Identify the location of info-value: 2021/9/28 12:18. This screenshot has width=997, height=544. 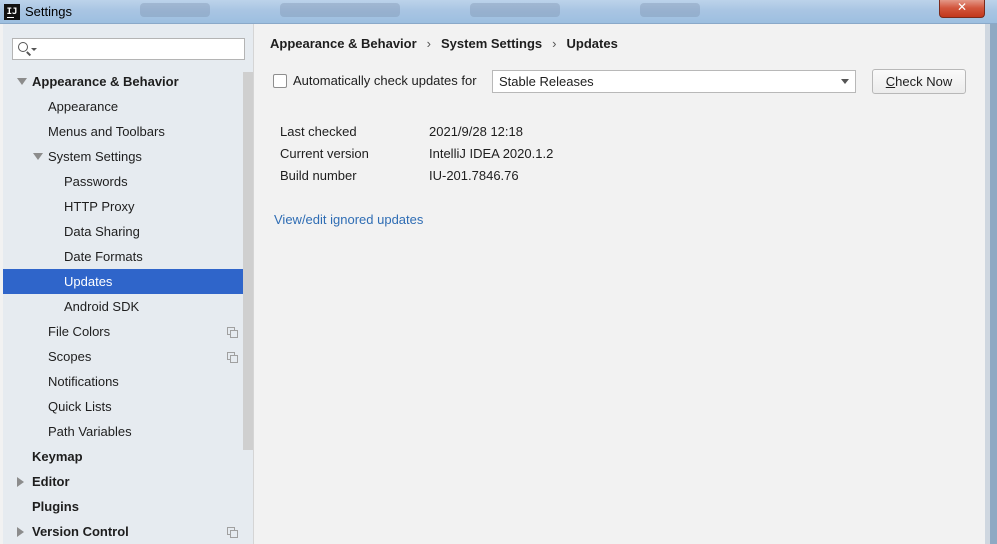
(476, 131).